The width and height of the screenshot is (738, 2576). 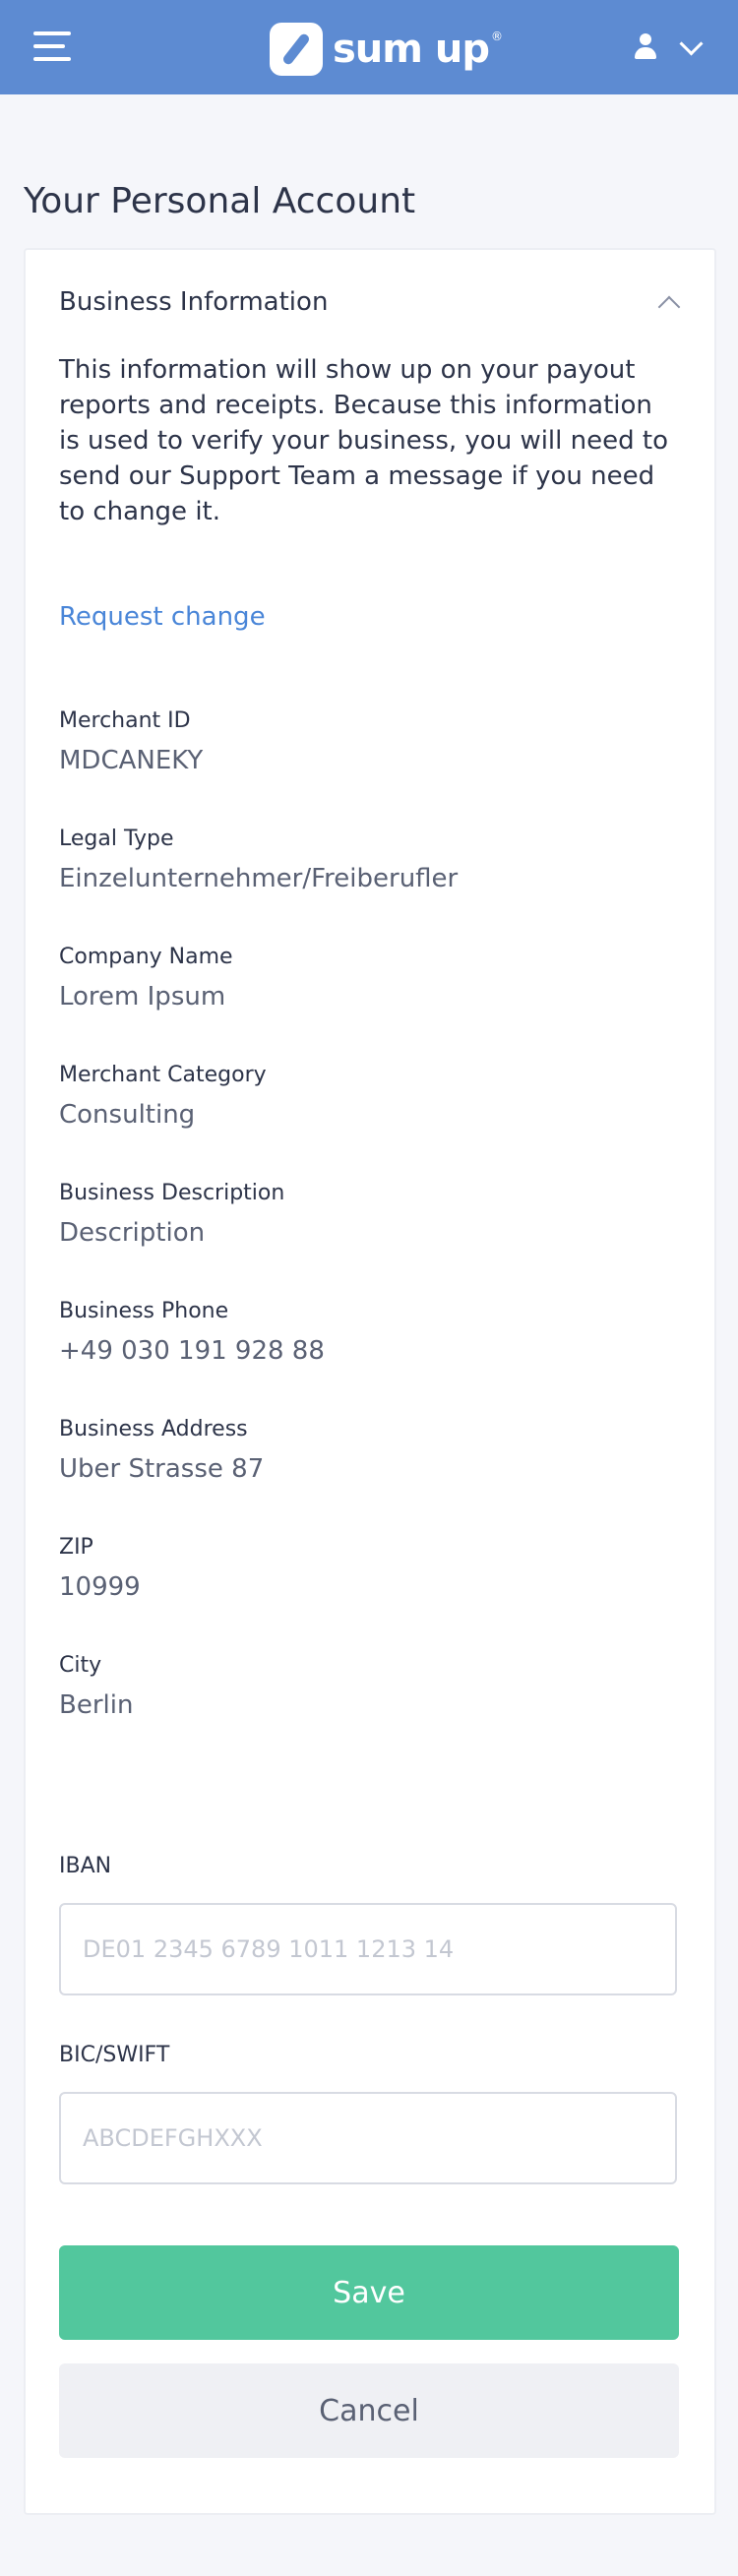 I want to click on business-description-value: Description, so click(x=132, y=1233).